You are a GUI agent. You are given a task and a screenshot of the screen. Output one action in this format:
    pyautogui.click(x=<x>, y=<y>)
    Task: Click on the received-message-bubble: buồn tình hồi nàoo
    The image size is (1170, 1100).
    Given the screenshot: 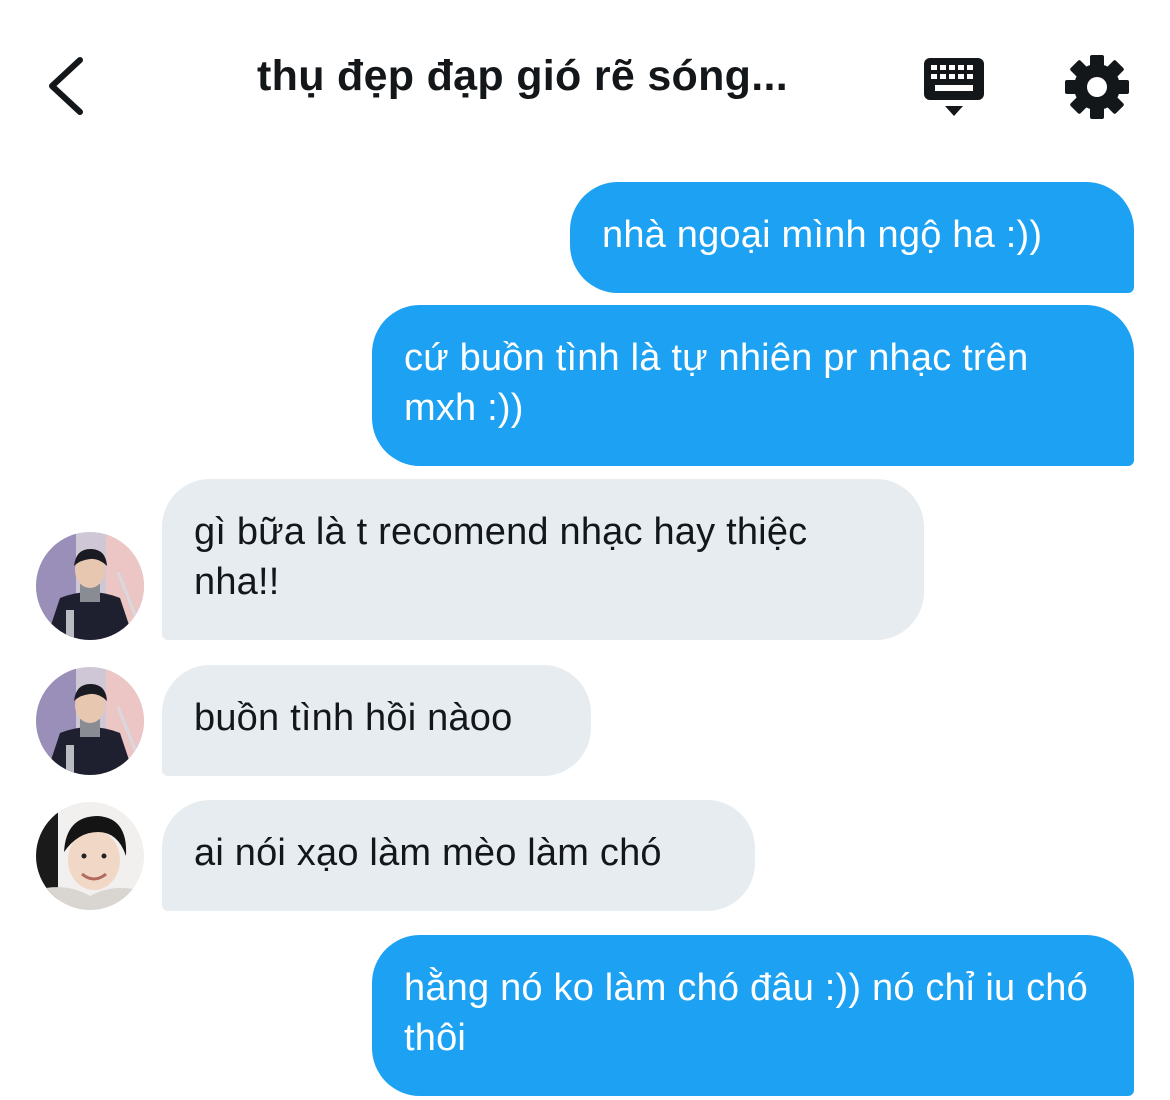 What is the action you would take?
    pyautogui.click(x=376, y=720)
    